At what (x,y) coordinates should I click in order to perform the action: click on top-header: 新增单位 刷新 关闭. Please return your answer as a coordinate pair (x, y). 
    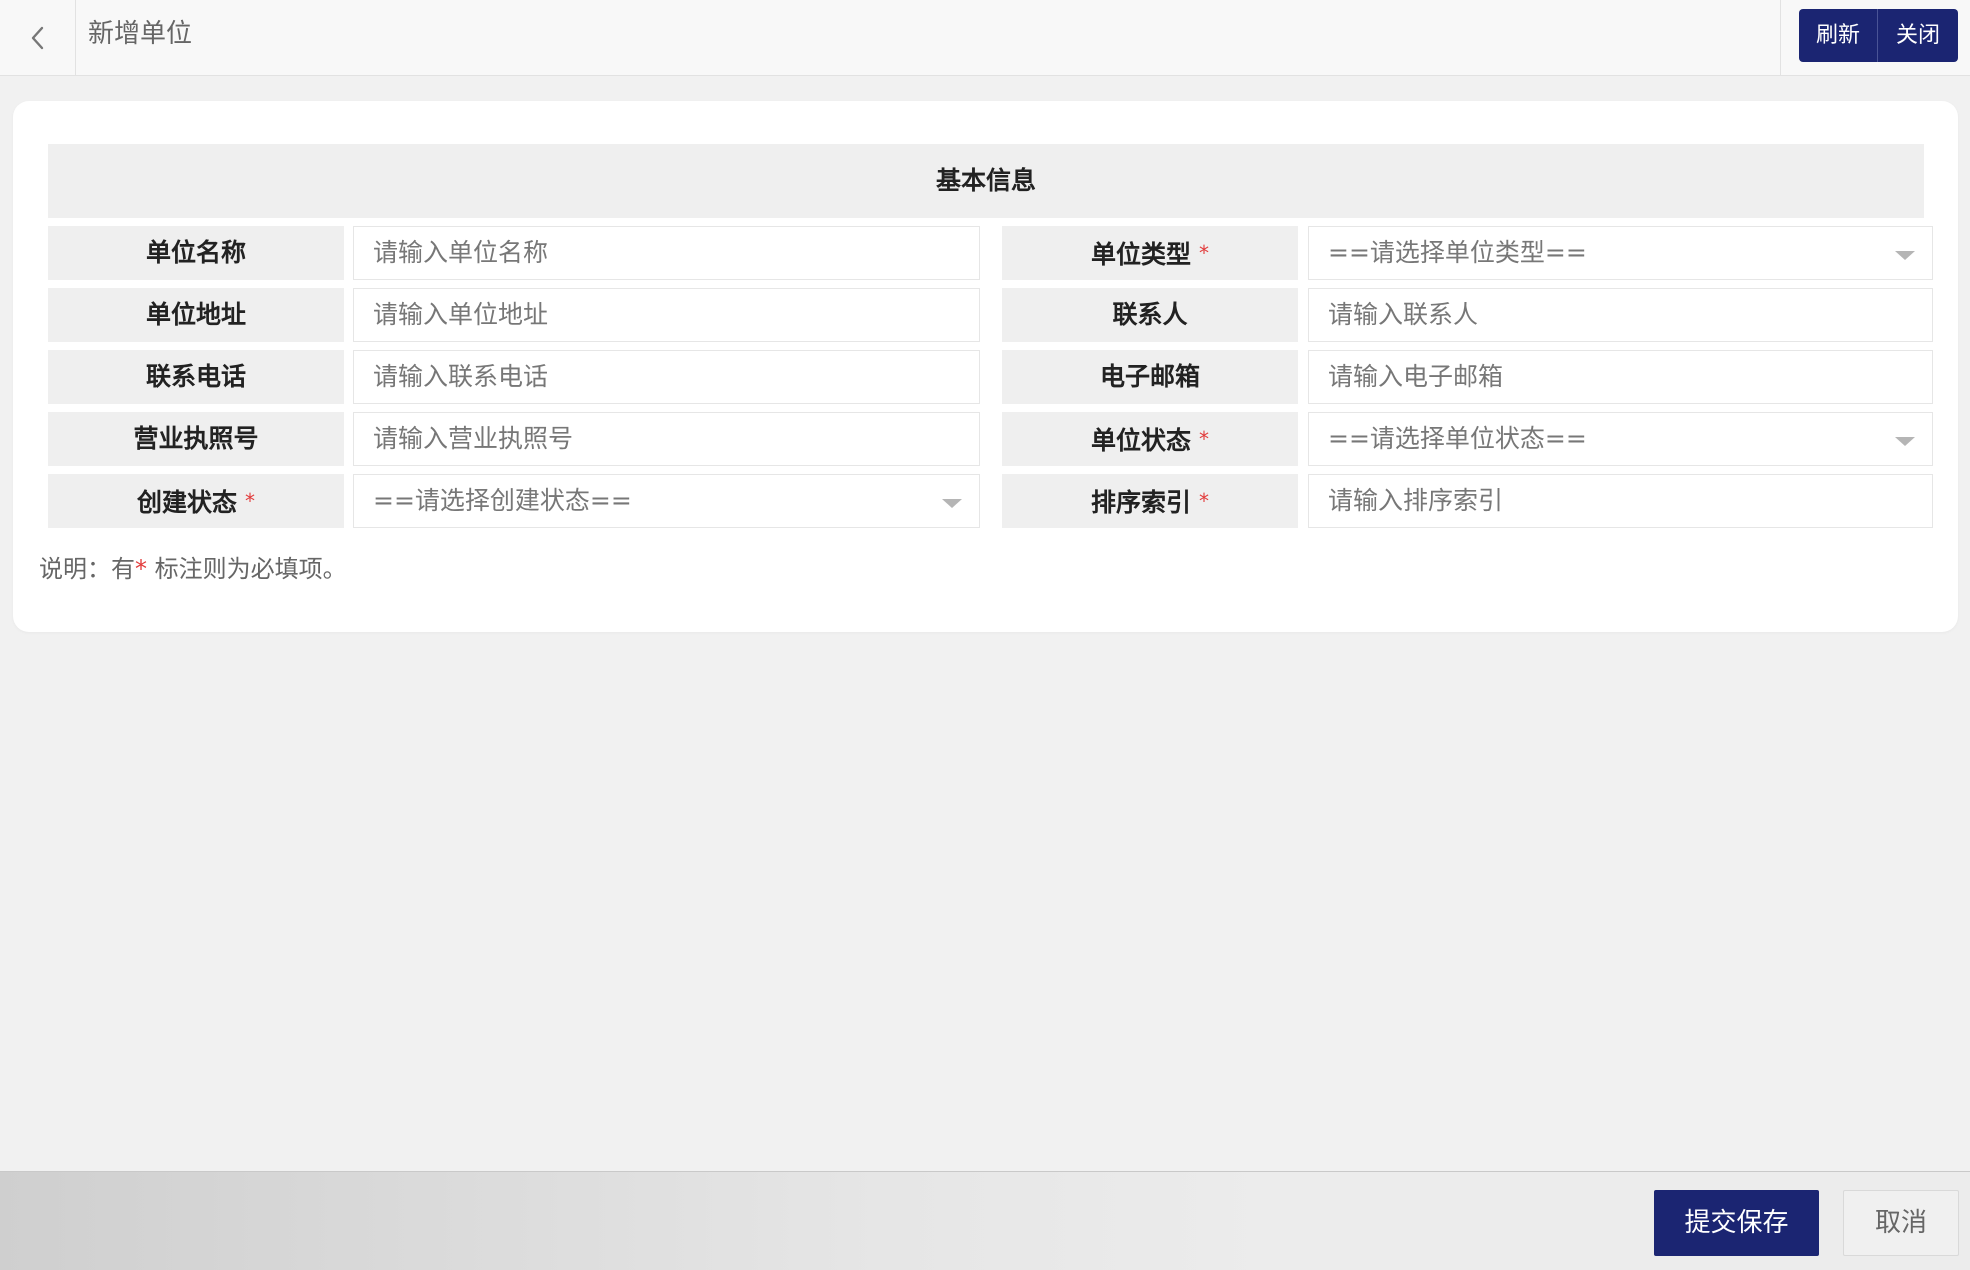
    Looking at the image, I should click on (985, 38).